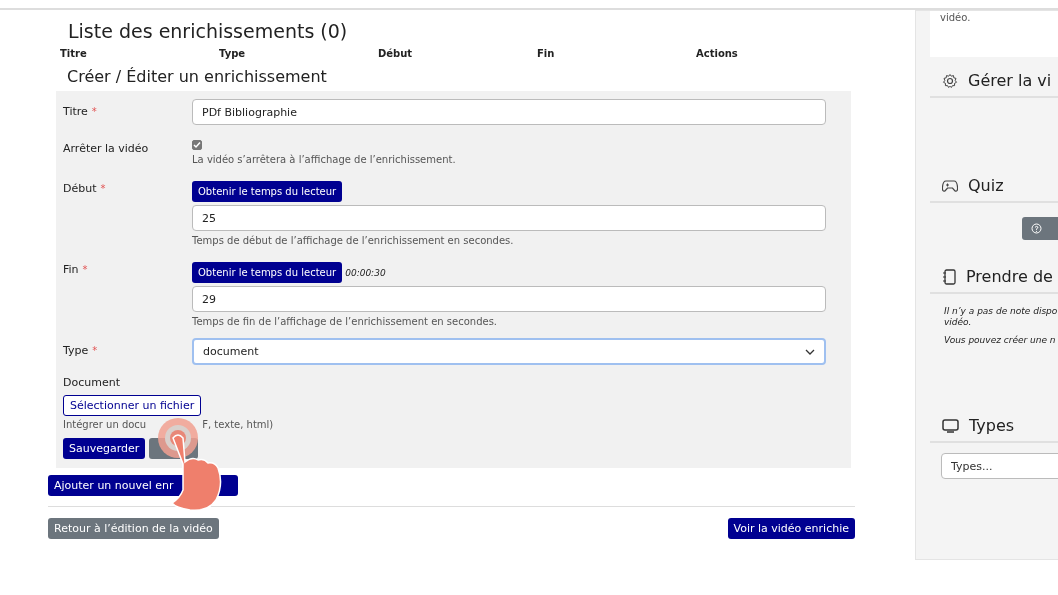 The height and width of the screenshot is (595, 1058). What do you see at coordinates (717, 53) in the screenshot?
I see `column-header: Actions` at bounding box center [717, 53].